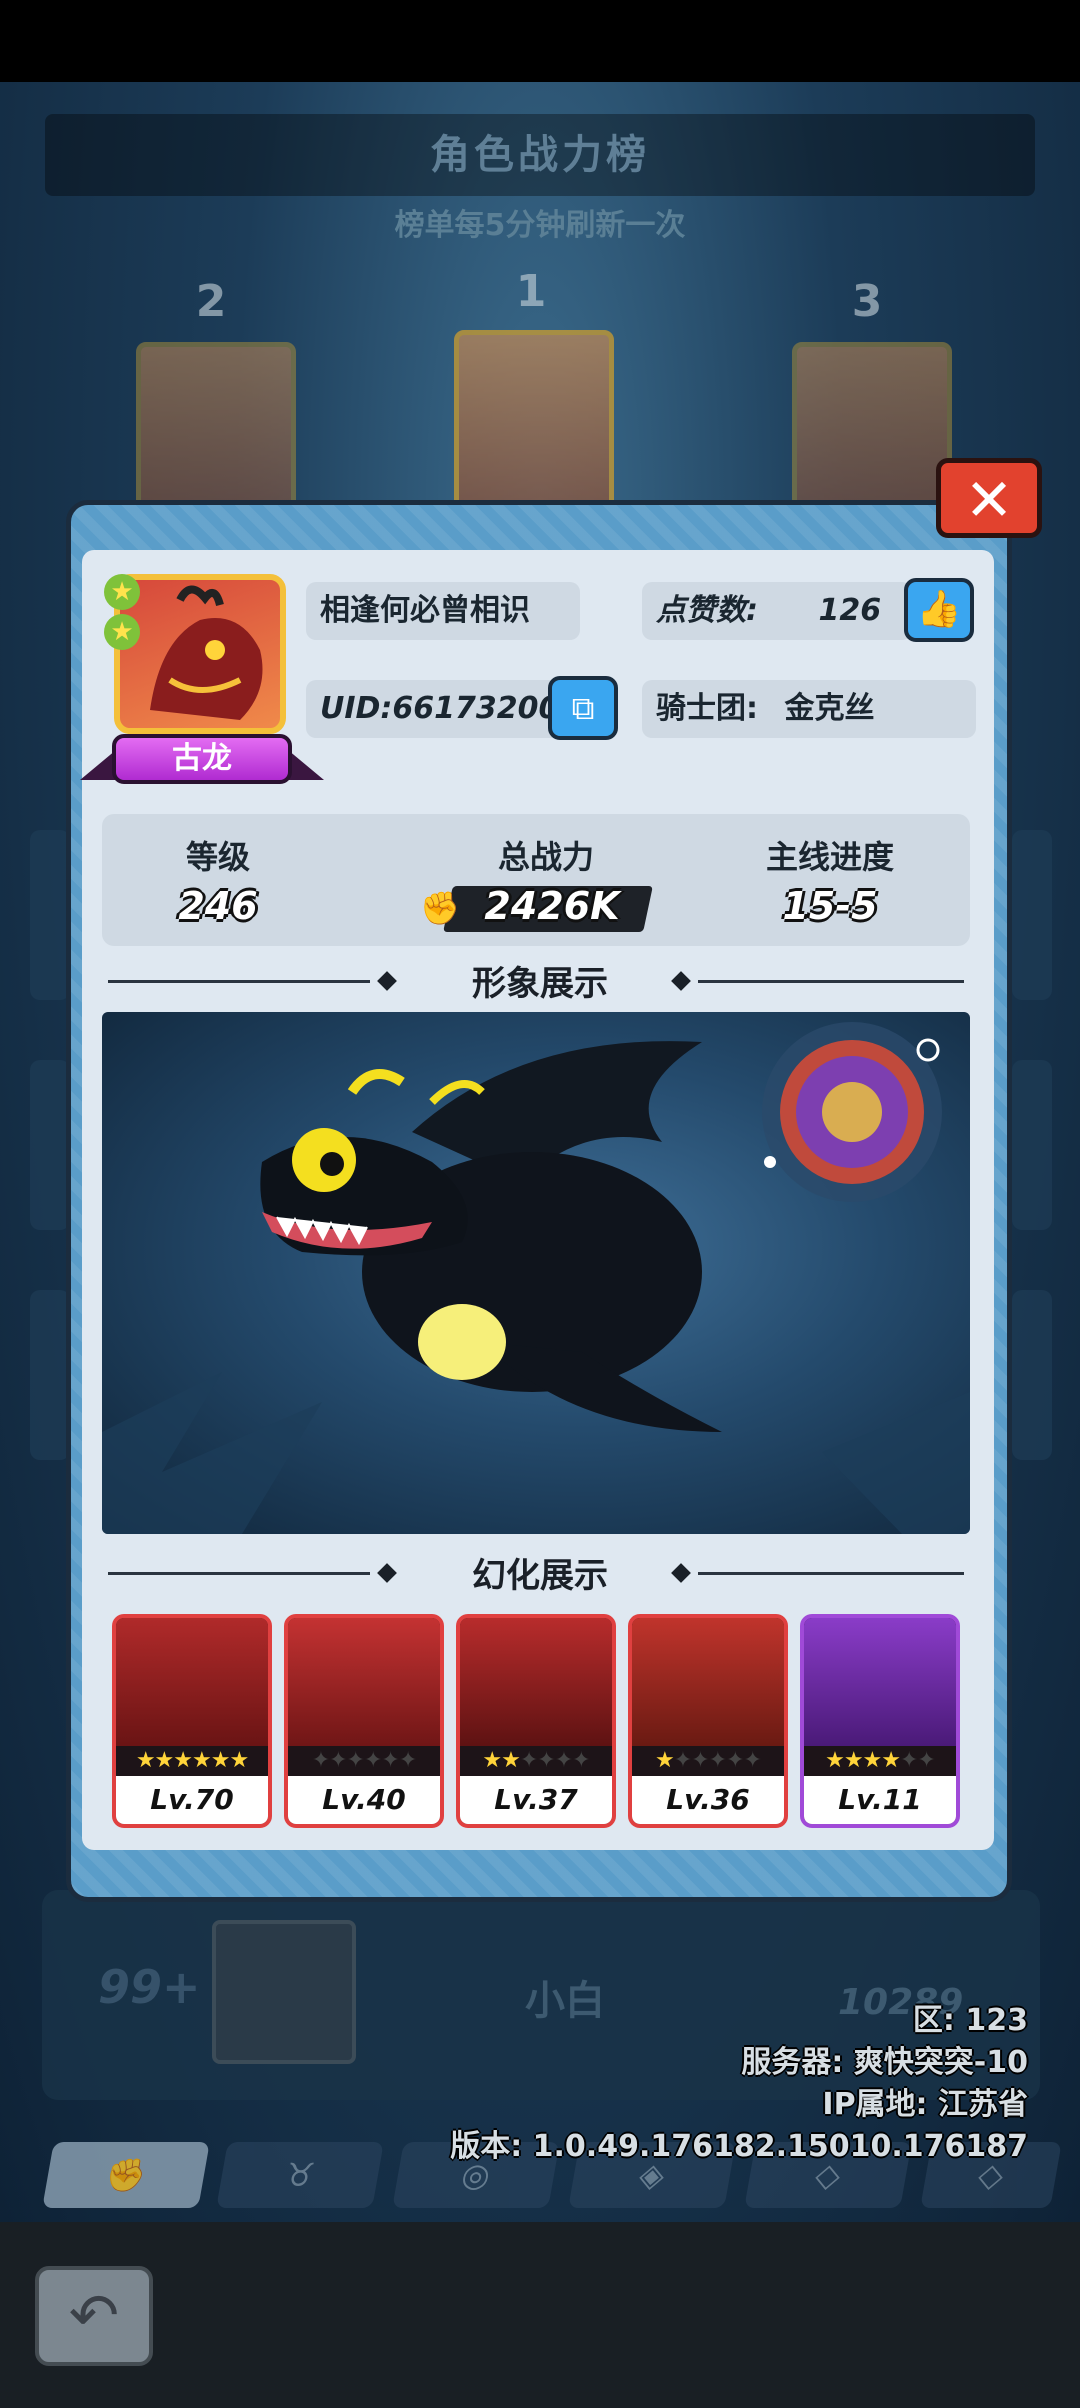 The width and height of the screenshot is (1080, 2408). What do you see at coordinates (884, 2062) in the screenshot?
I see `server-text: 服务器: 爽快突突-10` at bounding box center [884, 2062].